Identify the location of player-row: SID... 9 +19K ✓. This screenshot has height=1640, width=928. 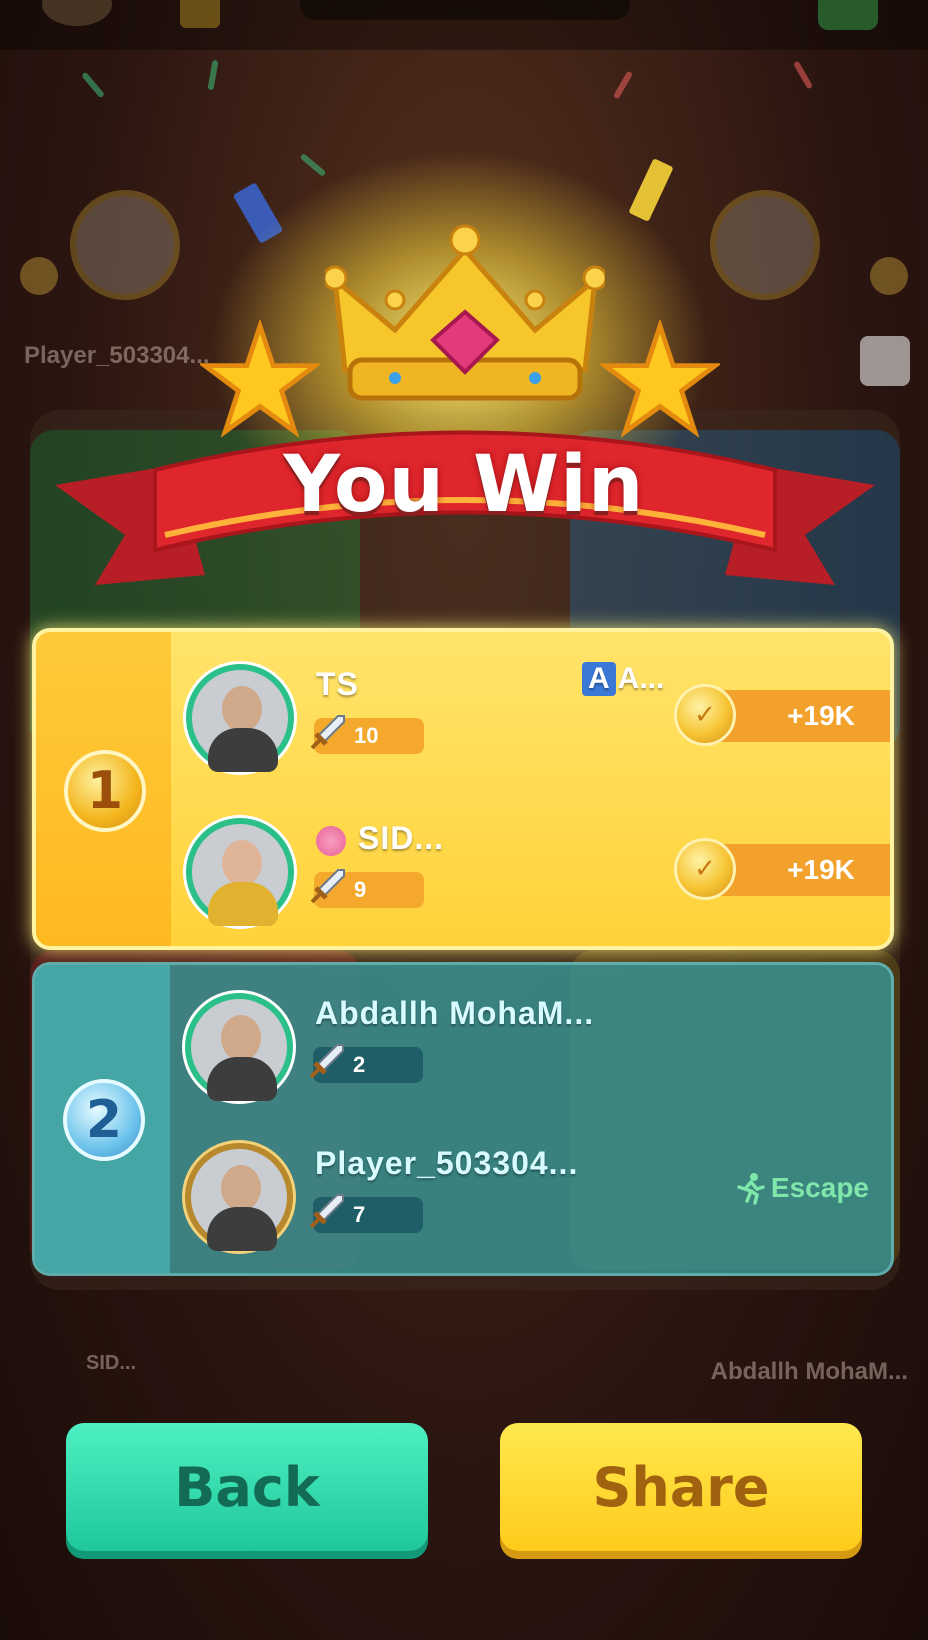
(538, 872).